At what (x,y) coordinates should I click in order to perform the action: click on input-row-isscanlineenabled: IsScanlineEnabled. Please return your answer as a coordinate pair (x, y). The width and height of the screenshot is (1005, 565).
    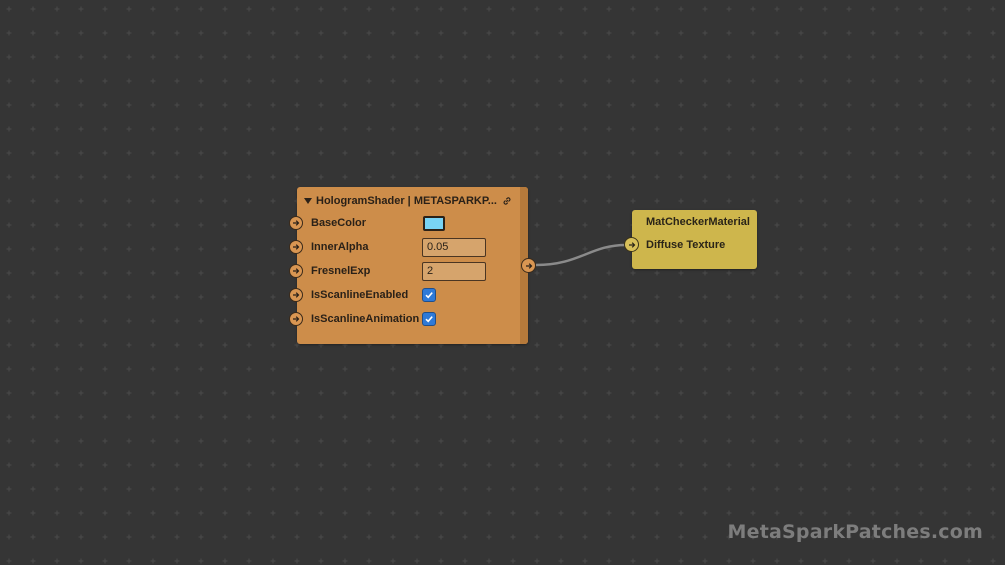
    Looking at the image, I should click on (400, 295).